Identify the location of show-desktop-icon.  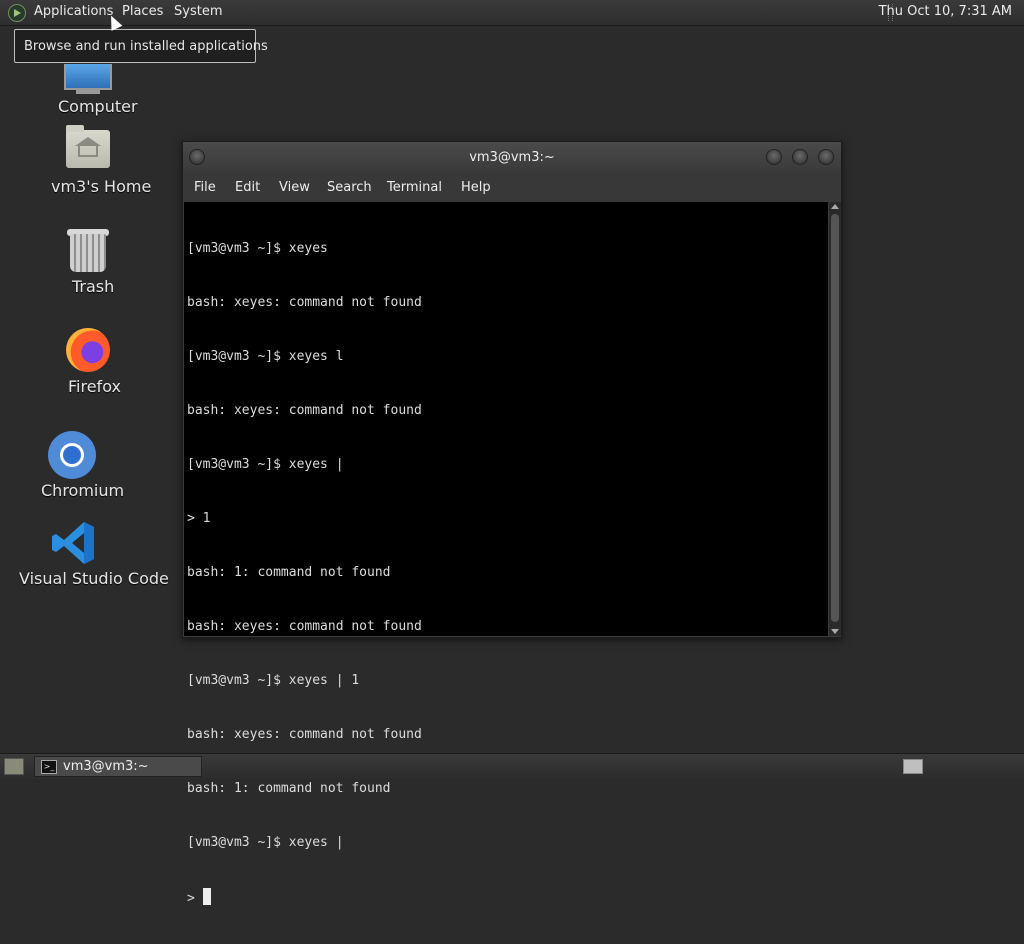
(14, 766).